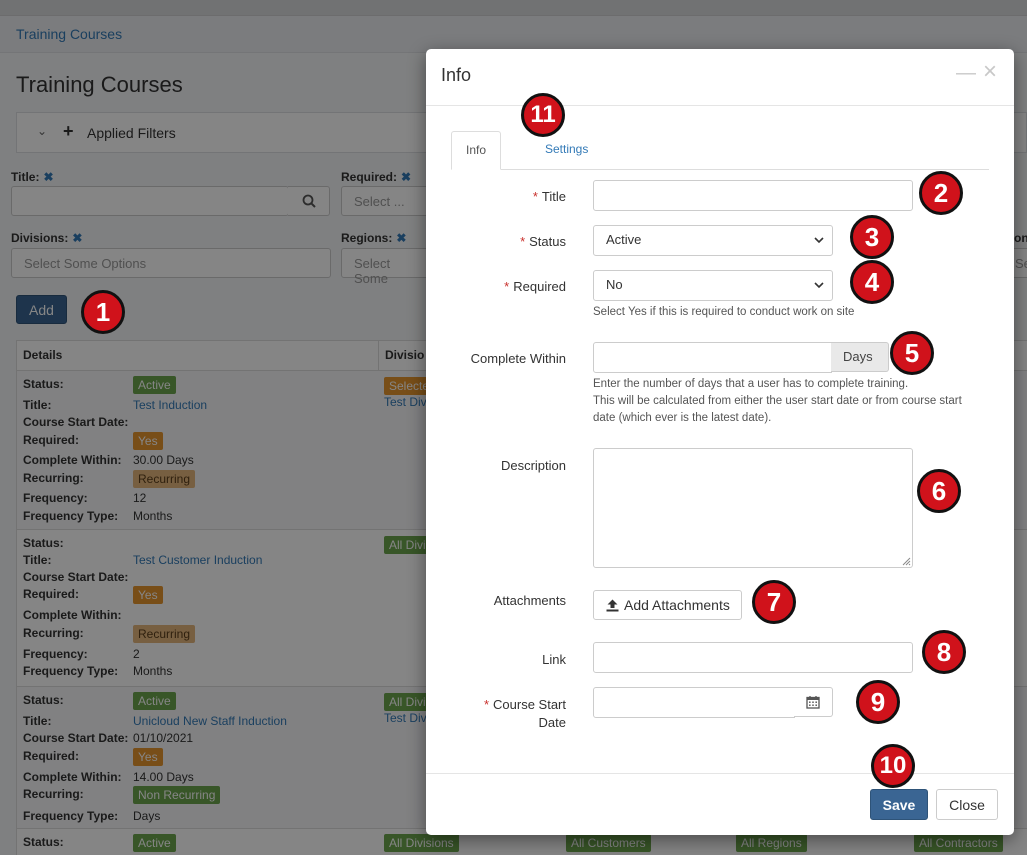 This screenshot has height=855, width=1027. Describe the element at coordinates (543, 115) in the screenshot. I see `callout-marker-11: 11` at that location.